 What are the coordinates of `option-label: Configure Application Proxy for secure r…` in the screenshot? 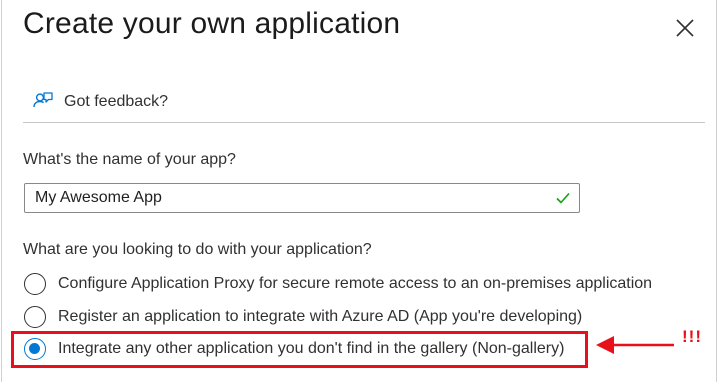 It's located at (355, 283).